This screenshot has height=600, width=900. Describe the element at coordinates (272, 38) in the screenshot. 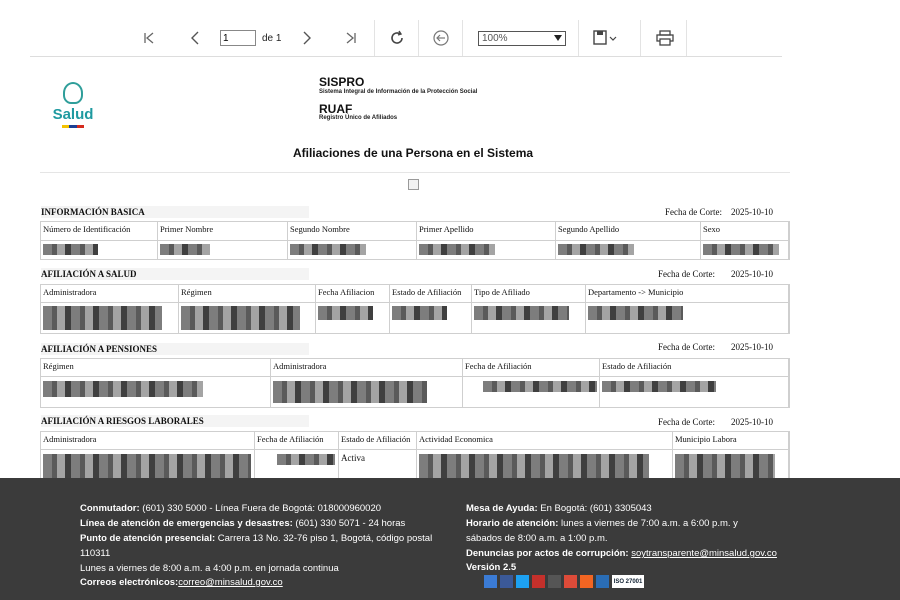

I see `page-count-label: de 1` at that location.